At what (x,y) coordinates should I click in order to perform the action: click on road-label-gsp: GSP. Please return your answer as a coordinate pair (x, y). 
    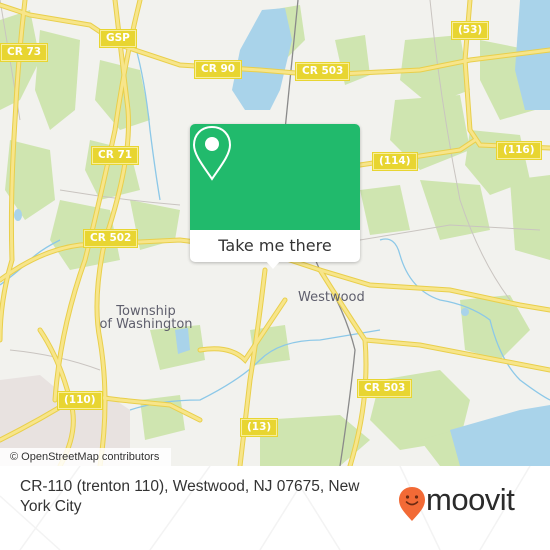
    Looking at the image, I should click on (118, 38).